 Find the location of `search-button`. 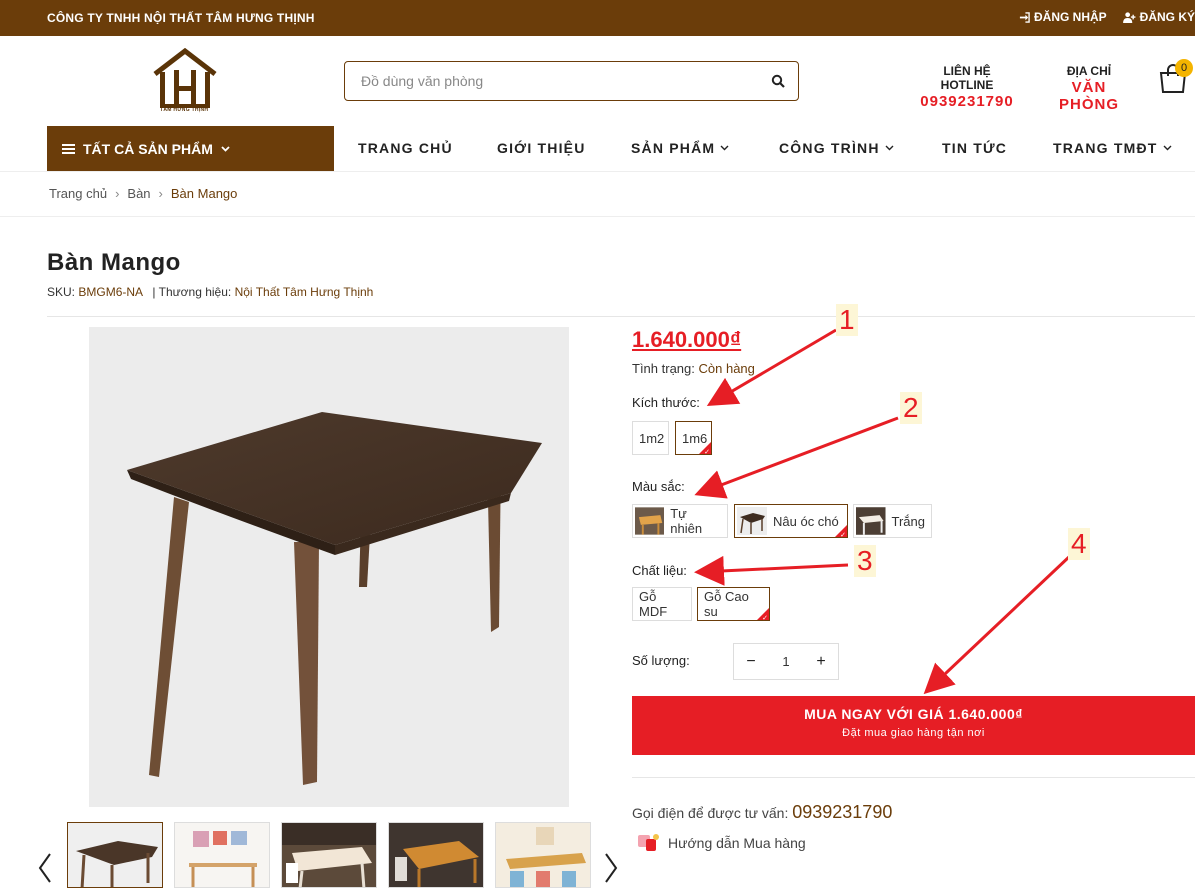

search-button is located at coordinates (778, 81).